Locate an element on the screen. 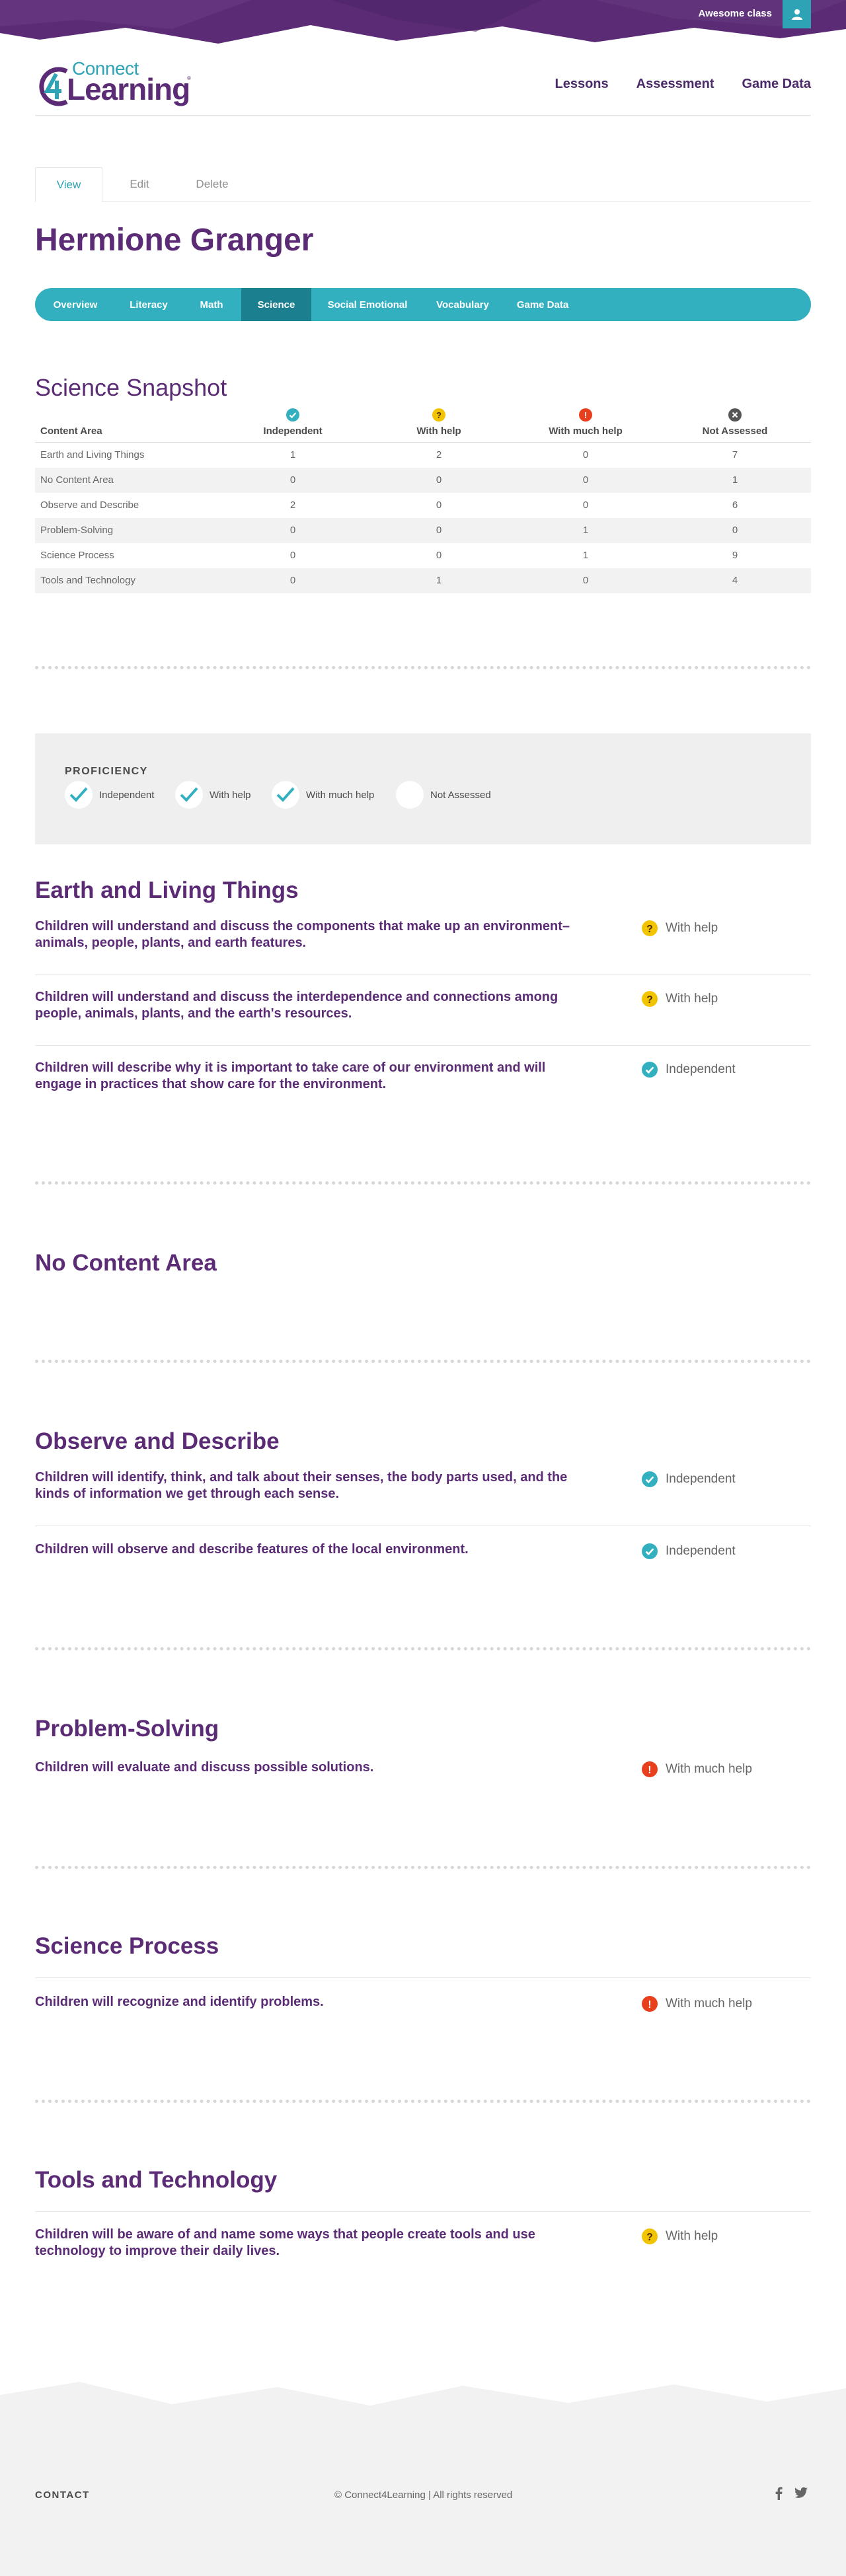  col-independent: Independent is located at coordinates (292, 426).